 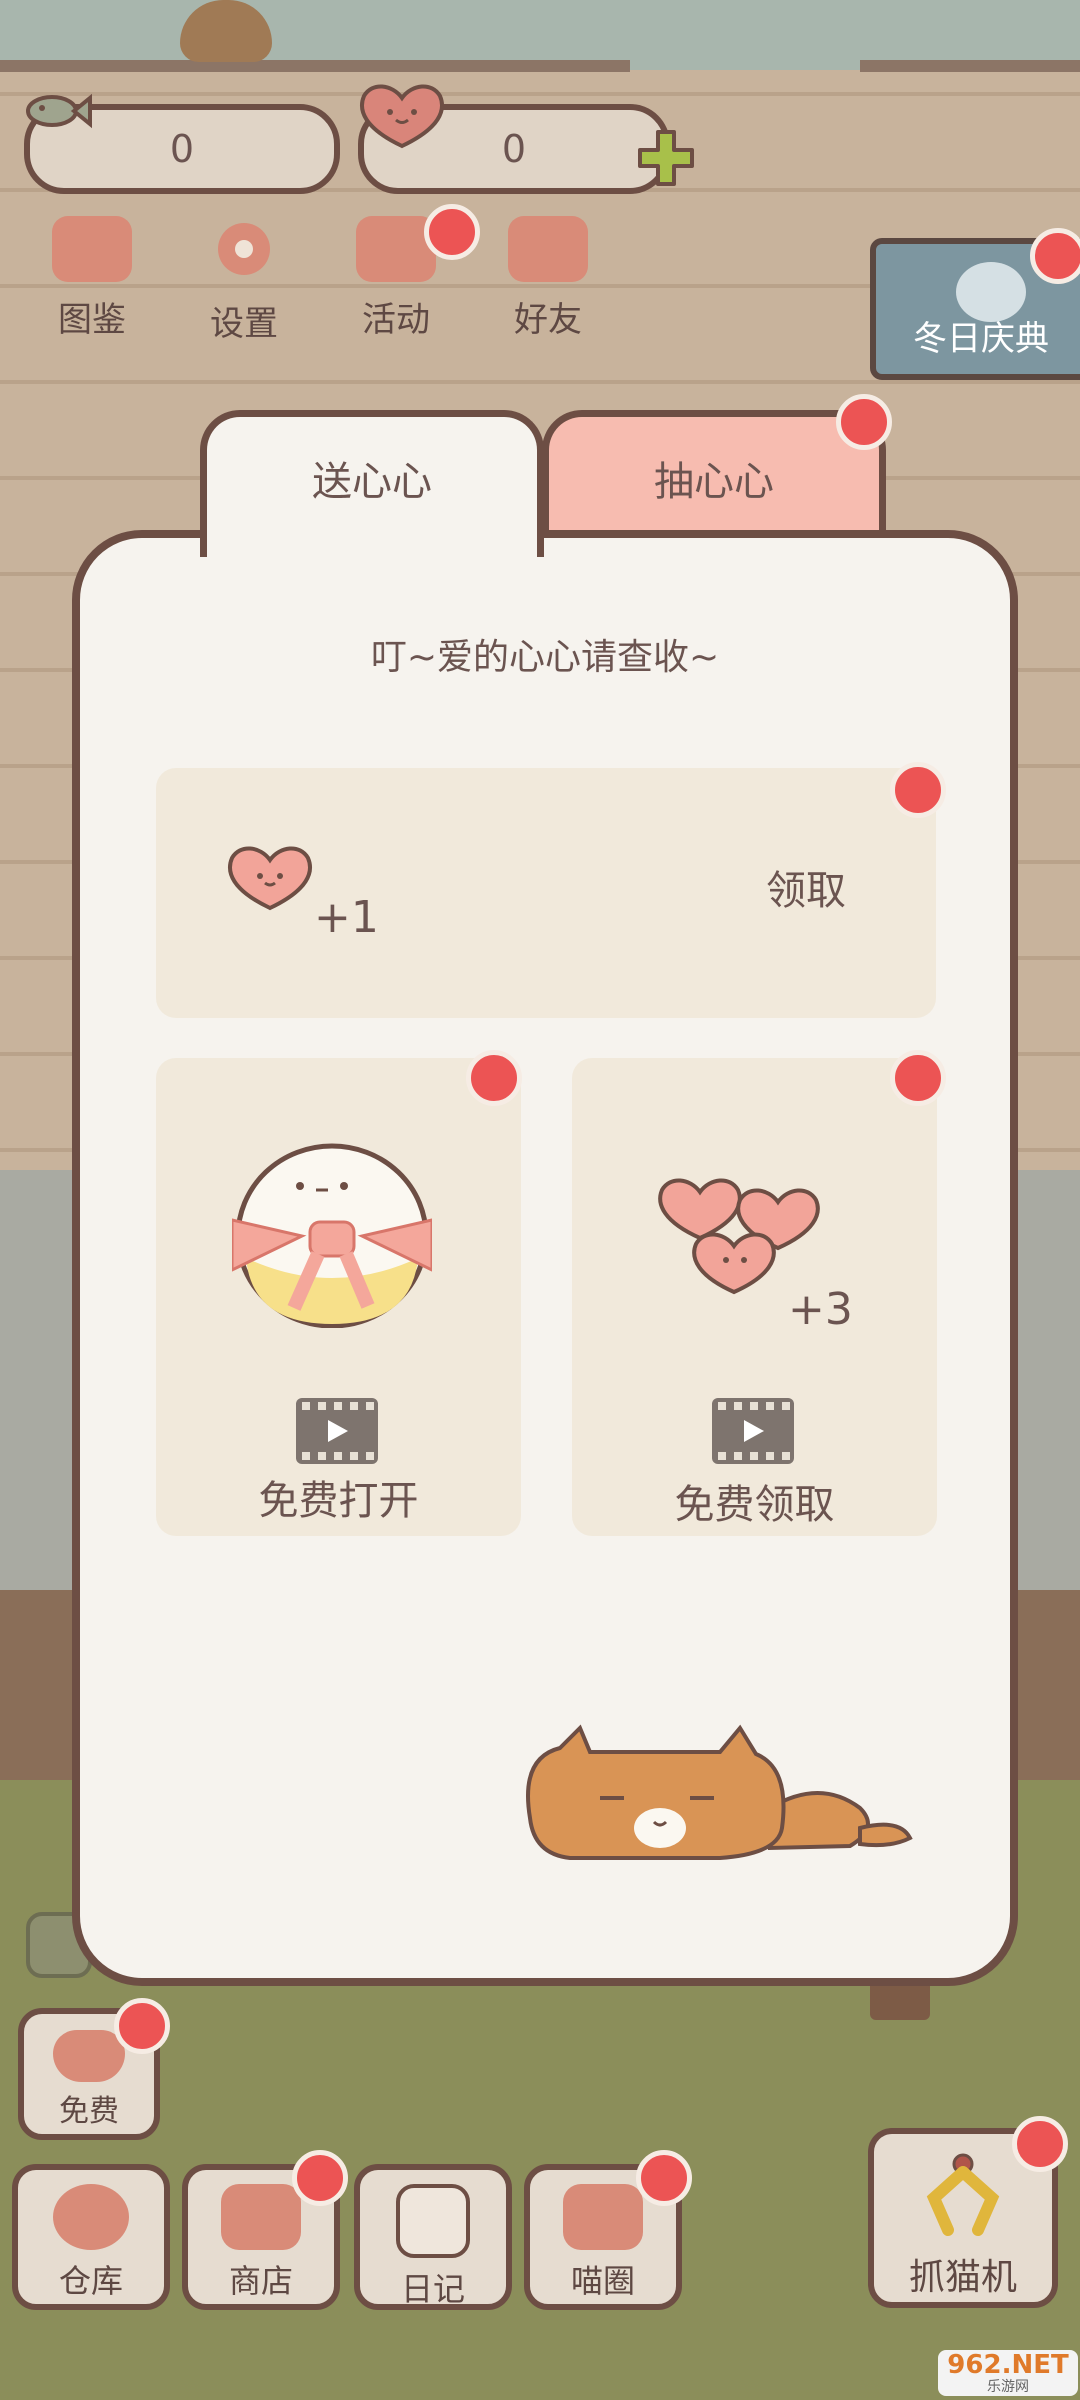 I want to click on menu-friends-button: 好友, so click(x=548, y=275).